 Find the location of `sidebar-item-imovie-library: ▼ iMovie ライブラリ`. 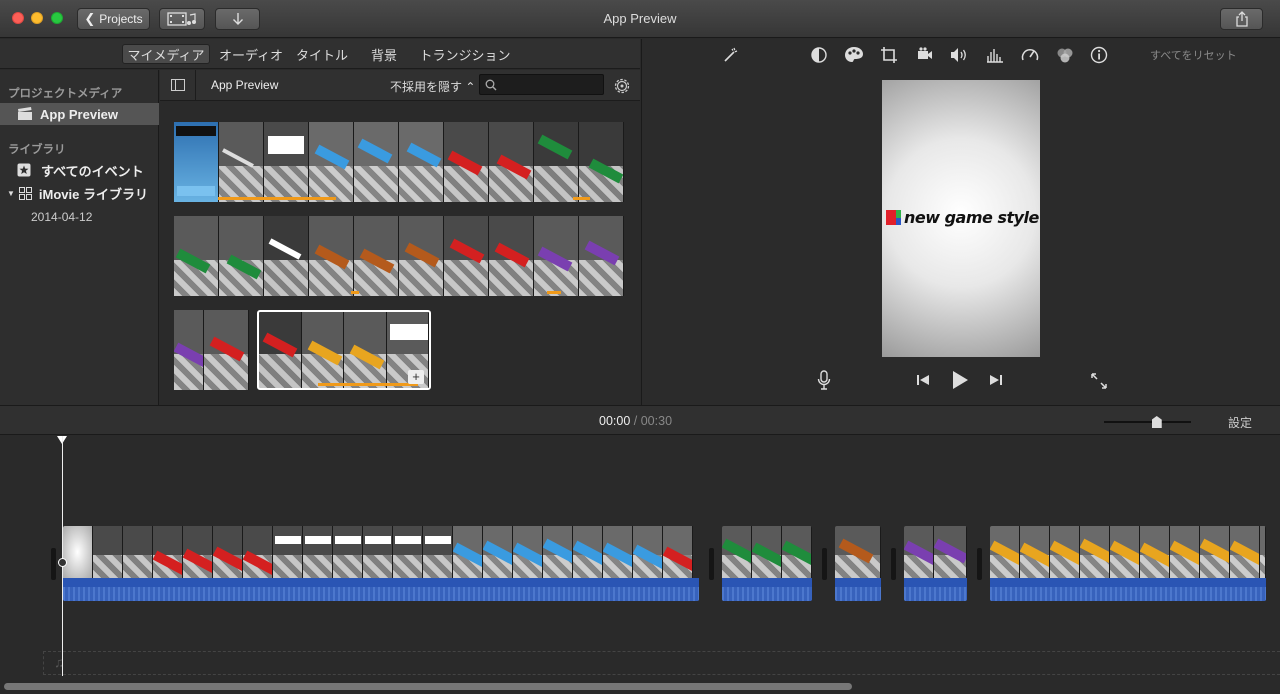

sidebar-item-imovie-library: ▼ iMovie ライブラリ is located at coordinates (79, 193).